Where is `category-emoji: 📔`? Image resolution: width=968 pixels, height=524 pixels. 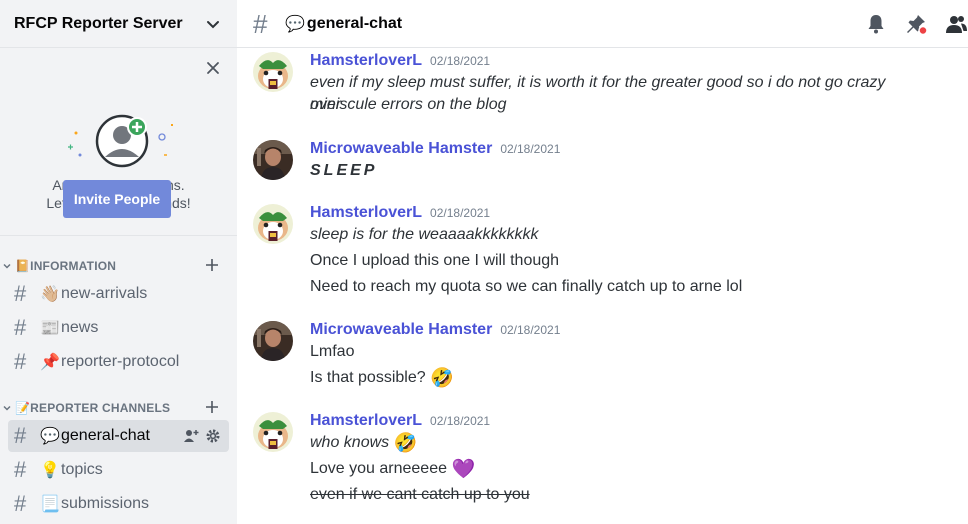 category-emoji: 📔 is located at coordinates (23, 266).